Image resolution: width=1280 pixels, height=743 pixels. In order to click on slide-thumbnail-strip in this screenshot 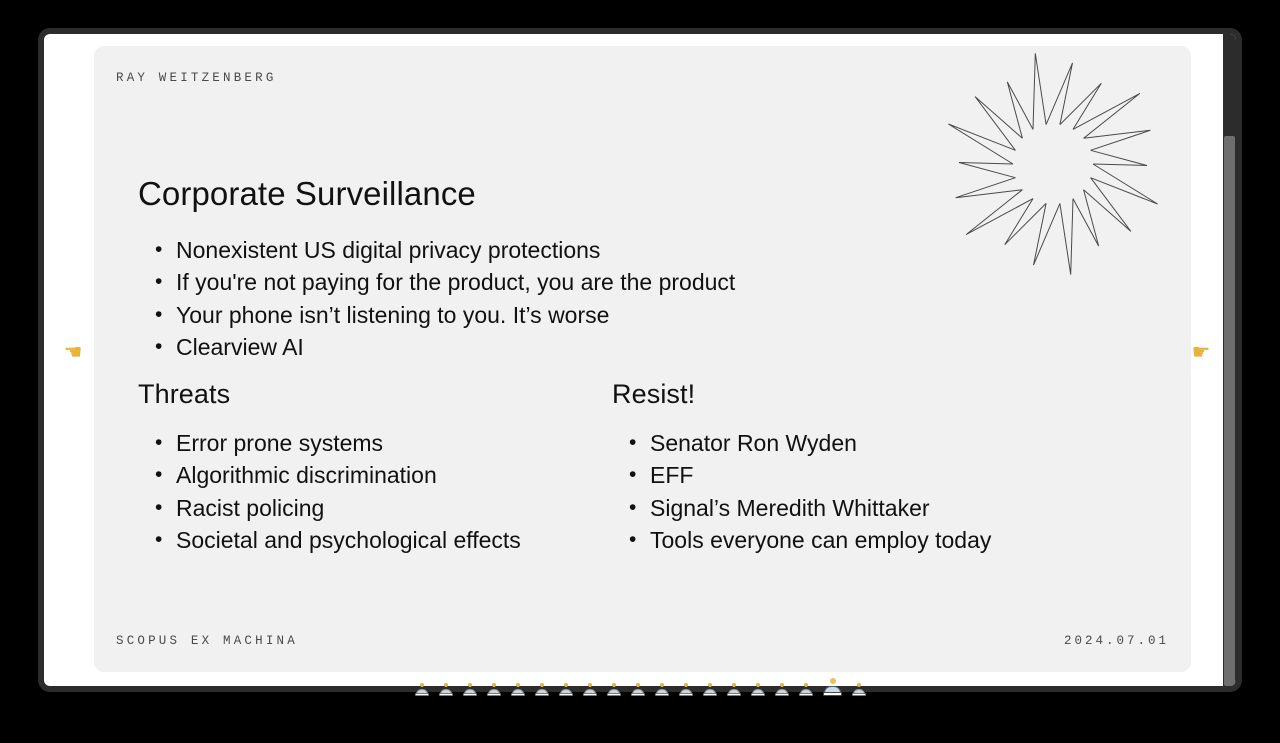, I will do `click(640, 684)`.